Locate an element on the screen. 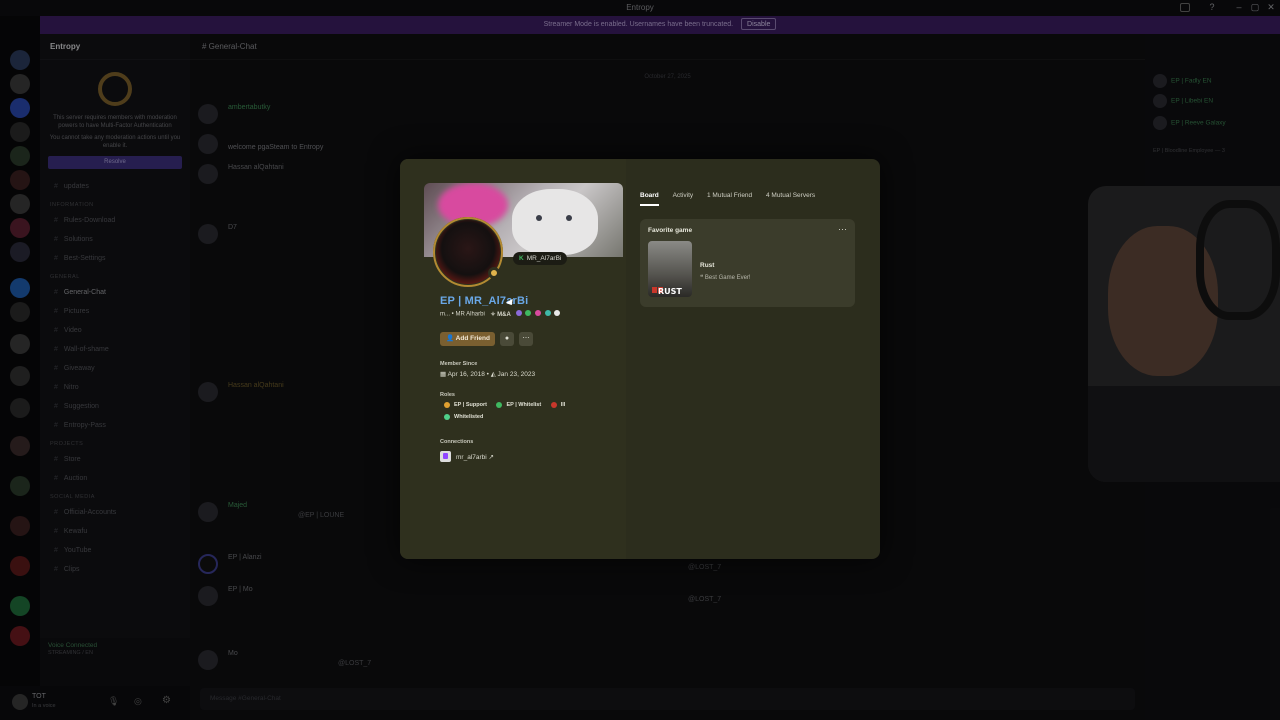 Image resolution: width=1280 pixels, height=720 pixels. connection-item: mr_al7arbi ↗ is located at coordinates (467, 456).